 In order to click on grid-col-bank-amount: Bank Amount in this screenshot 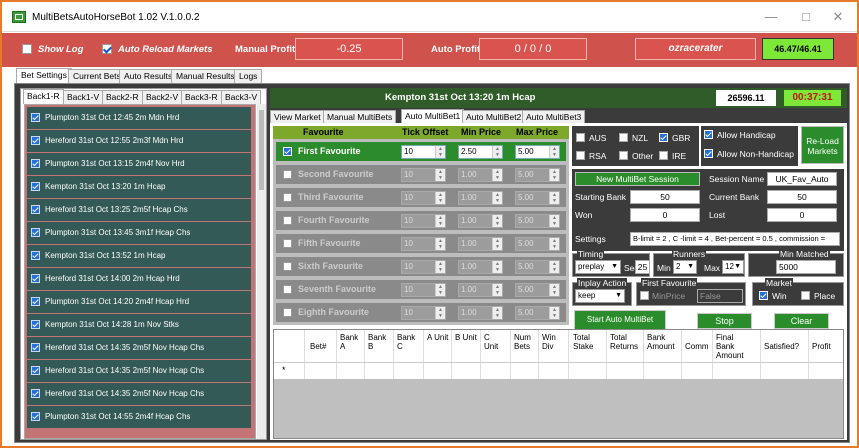, I will do `click(662, 342)`.